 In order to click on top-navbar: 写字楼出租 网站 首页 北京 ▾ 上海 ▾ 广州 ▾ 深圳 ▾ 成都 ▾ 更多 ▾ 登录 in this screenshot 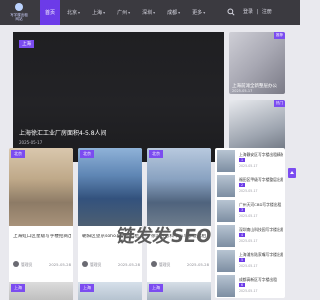, I will do `click(150, 12)`.